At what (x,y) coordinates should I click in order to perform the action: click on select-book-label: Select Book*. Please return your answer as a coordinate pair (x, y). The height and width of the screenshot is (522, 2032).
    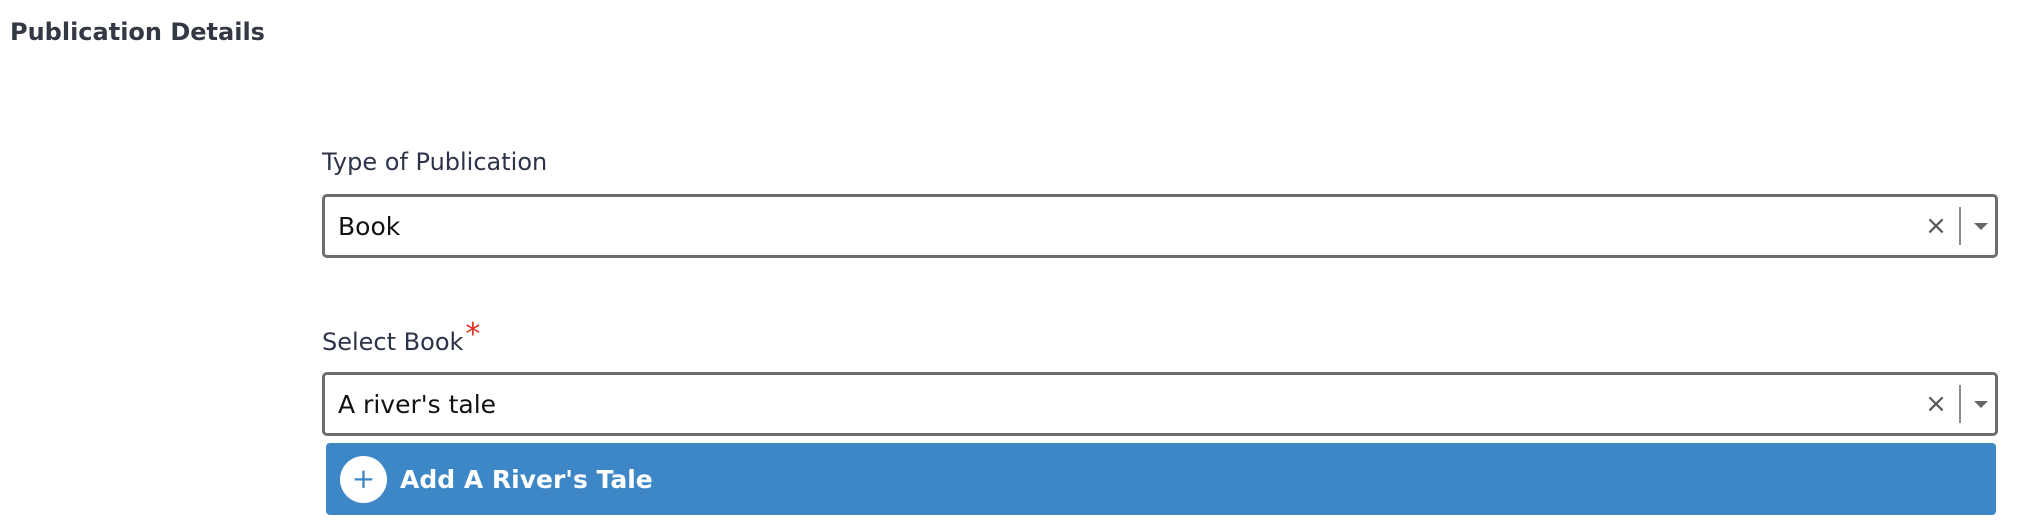
    Looking at the image, I should click on (401, 337).